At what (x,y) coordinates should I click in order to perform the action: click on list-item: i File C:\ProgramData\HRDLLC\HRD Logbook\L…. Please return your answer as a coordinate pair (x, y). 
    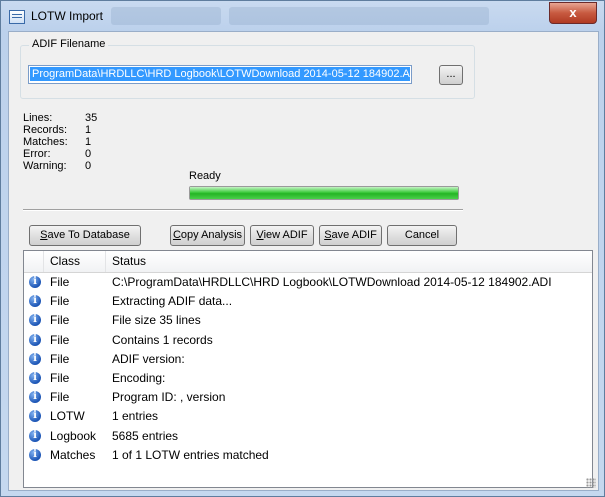
    Looking at the image, I should click on (308, 282).